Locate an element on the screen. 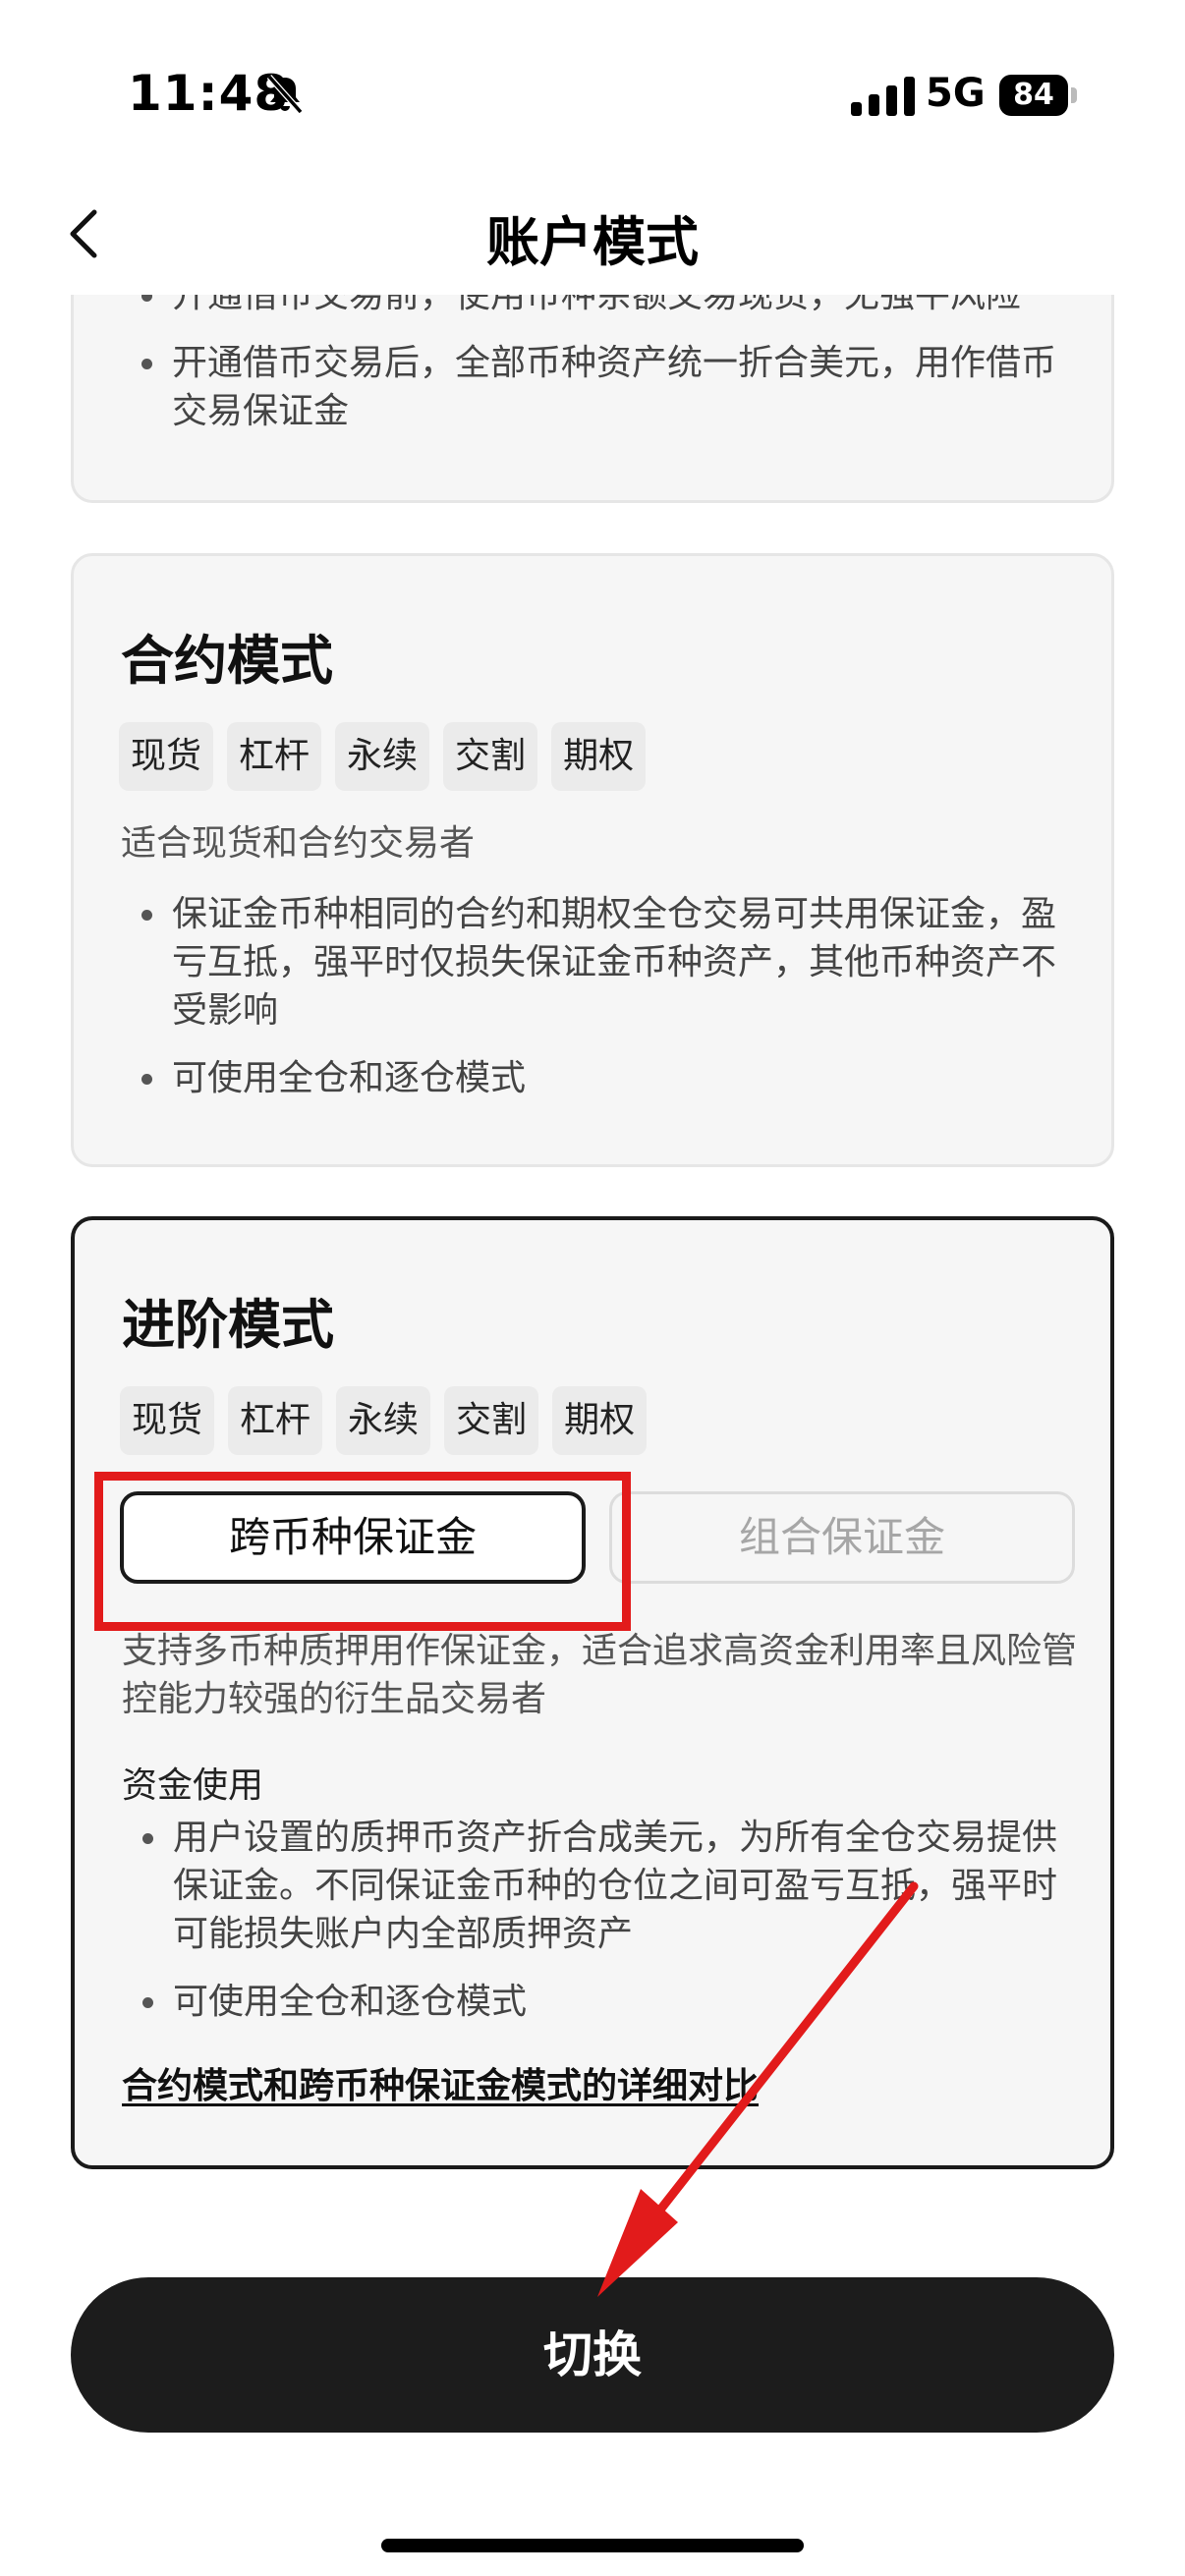 The image size is (1185, 2576). cellular-signal-icon is located at coordinates (883, 96).